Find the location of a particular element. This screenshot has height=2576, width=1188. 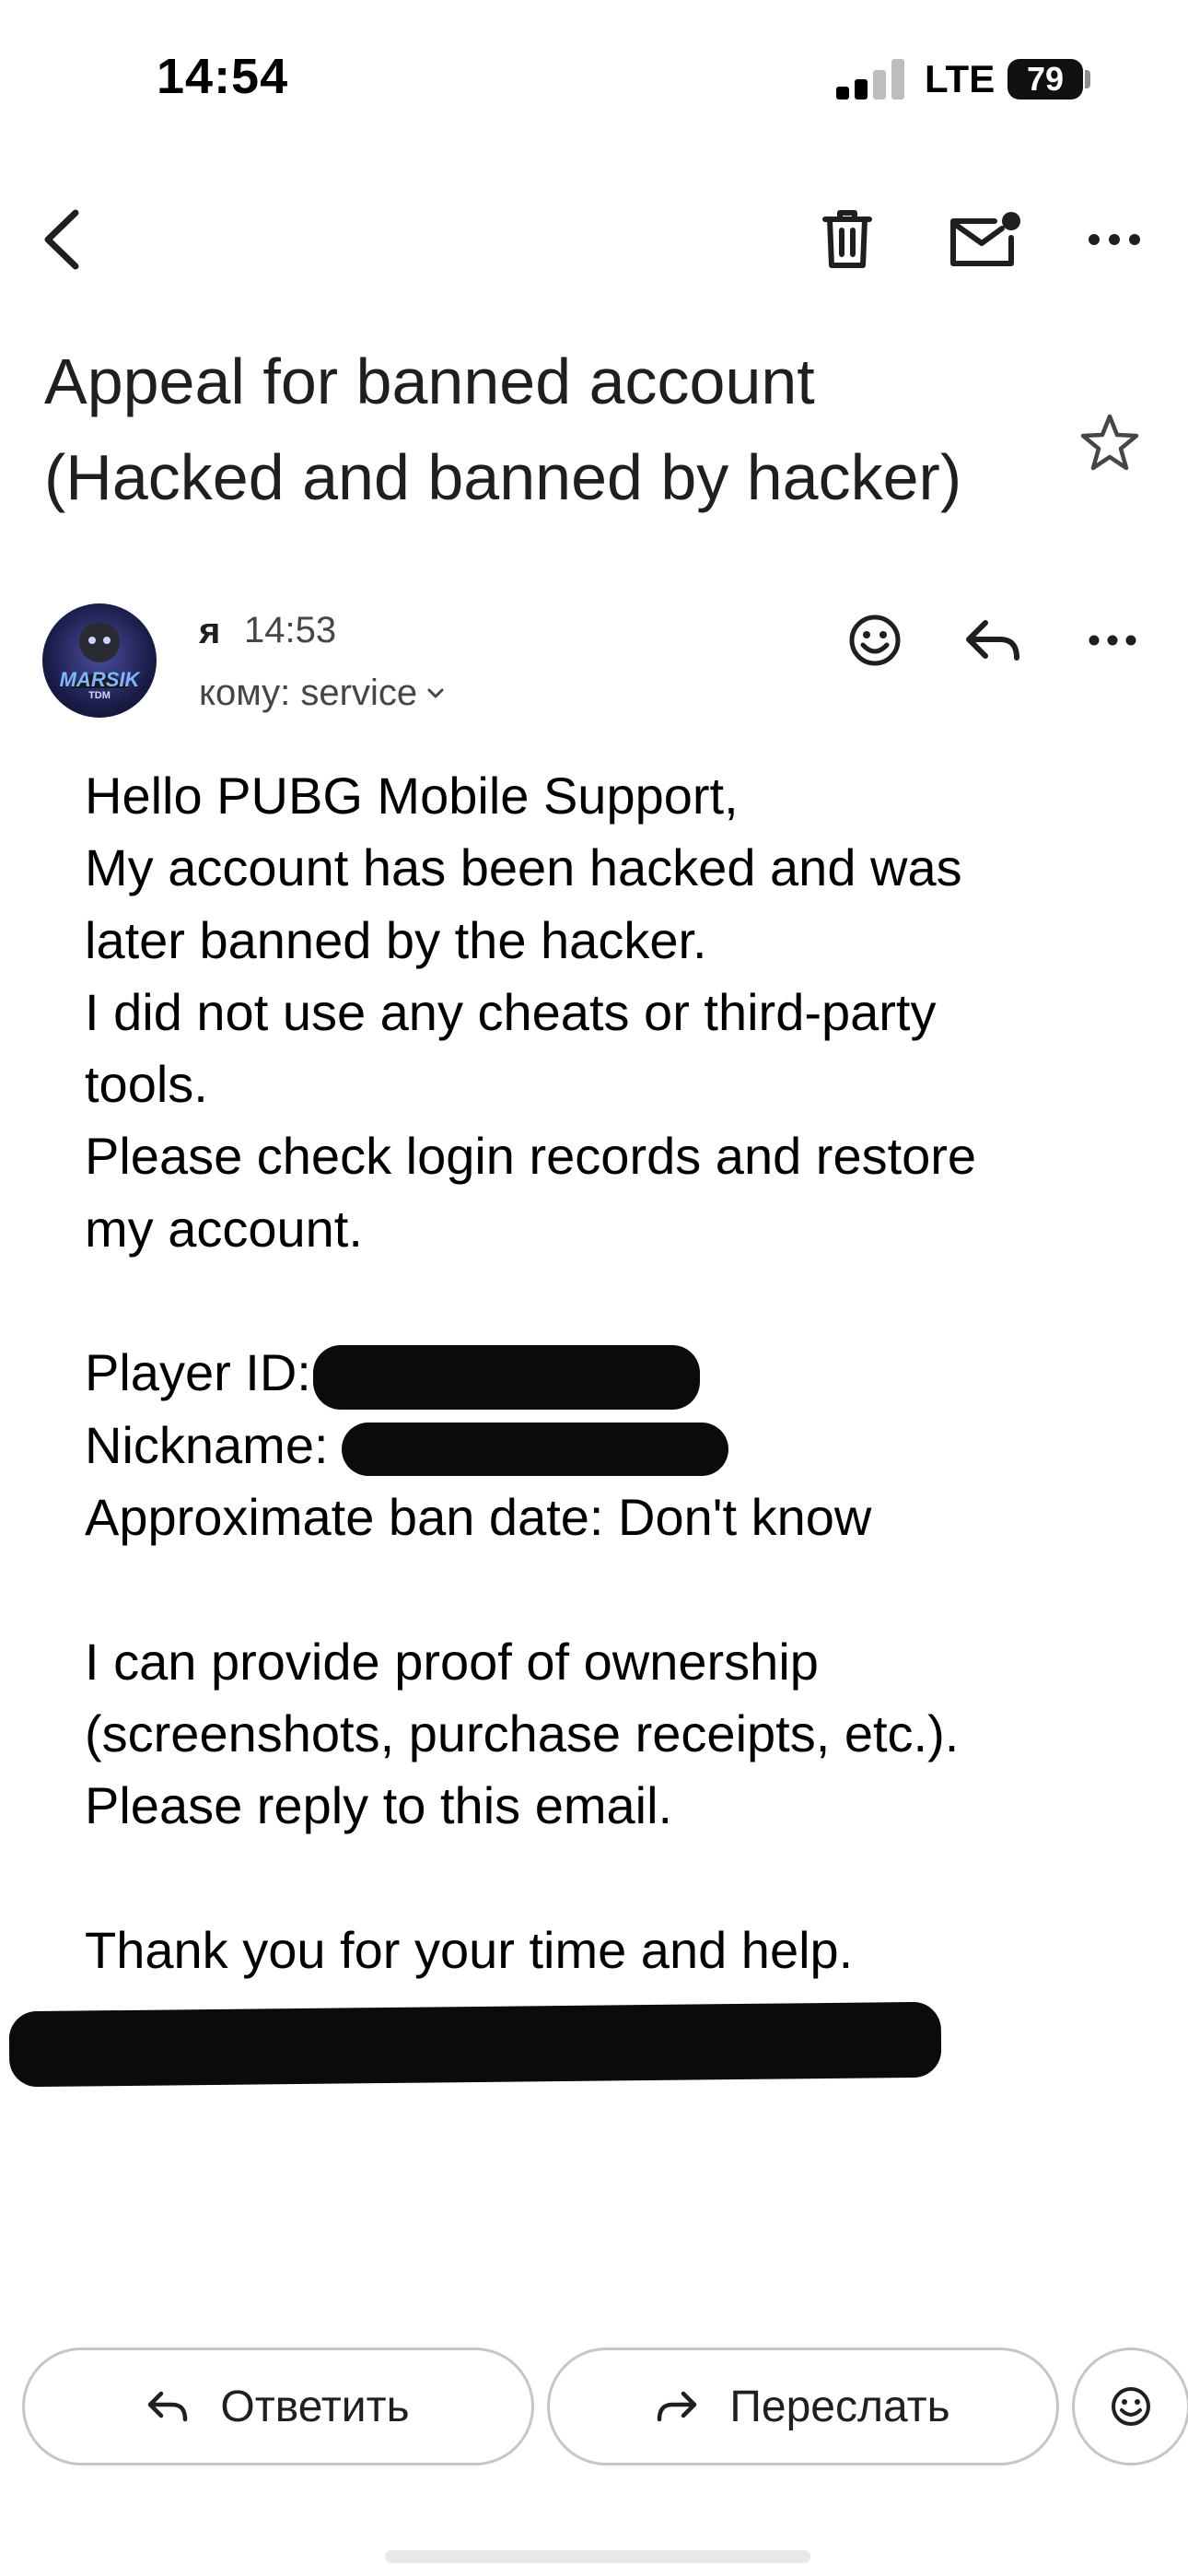

nickname-label: Nickname: is located at coordinates (207, 1444).